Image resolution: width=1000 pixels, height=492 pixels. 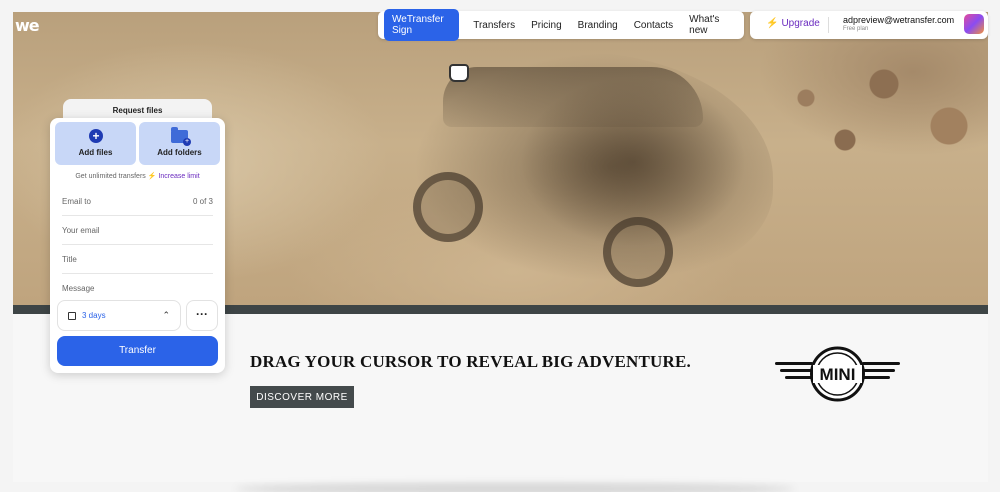 I want to click on account-plan: Free plan, so click(x=856, y=29).